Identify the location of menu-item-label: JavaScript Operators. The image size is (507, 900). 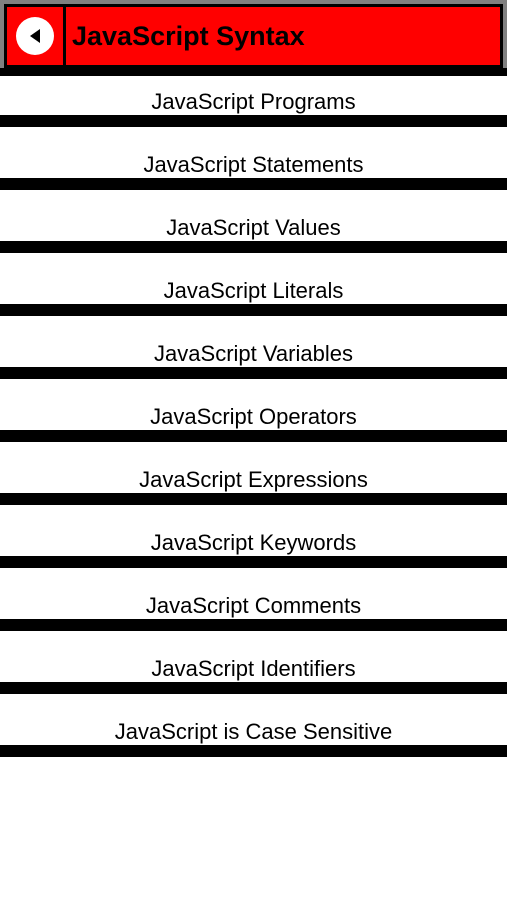
(253, 416).